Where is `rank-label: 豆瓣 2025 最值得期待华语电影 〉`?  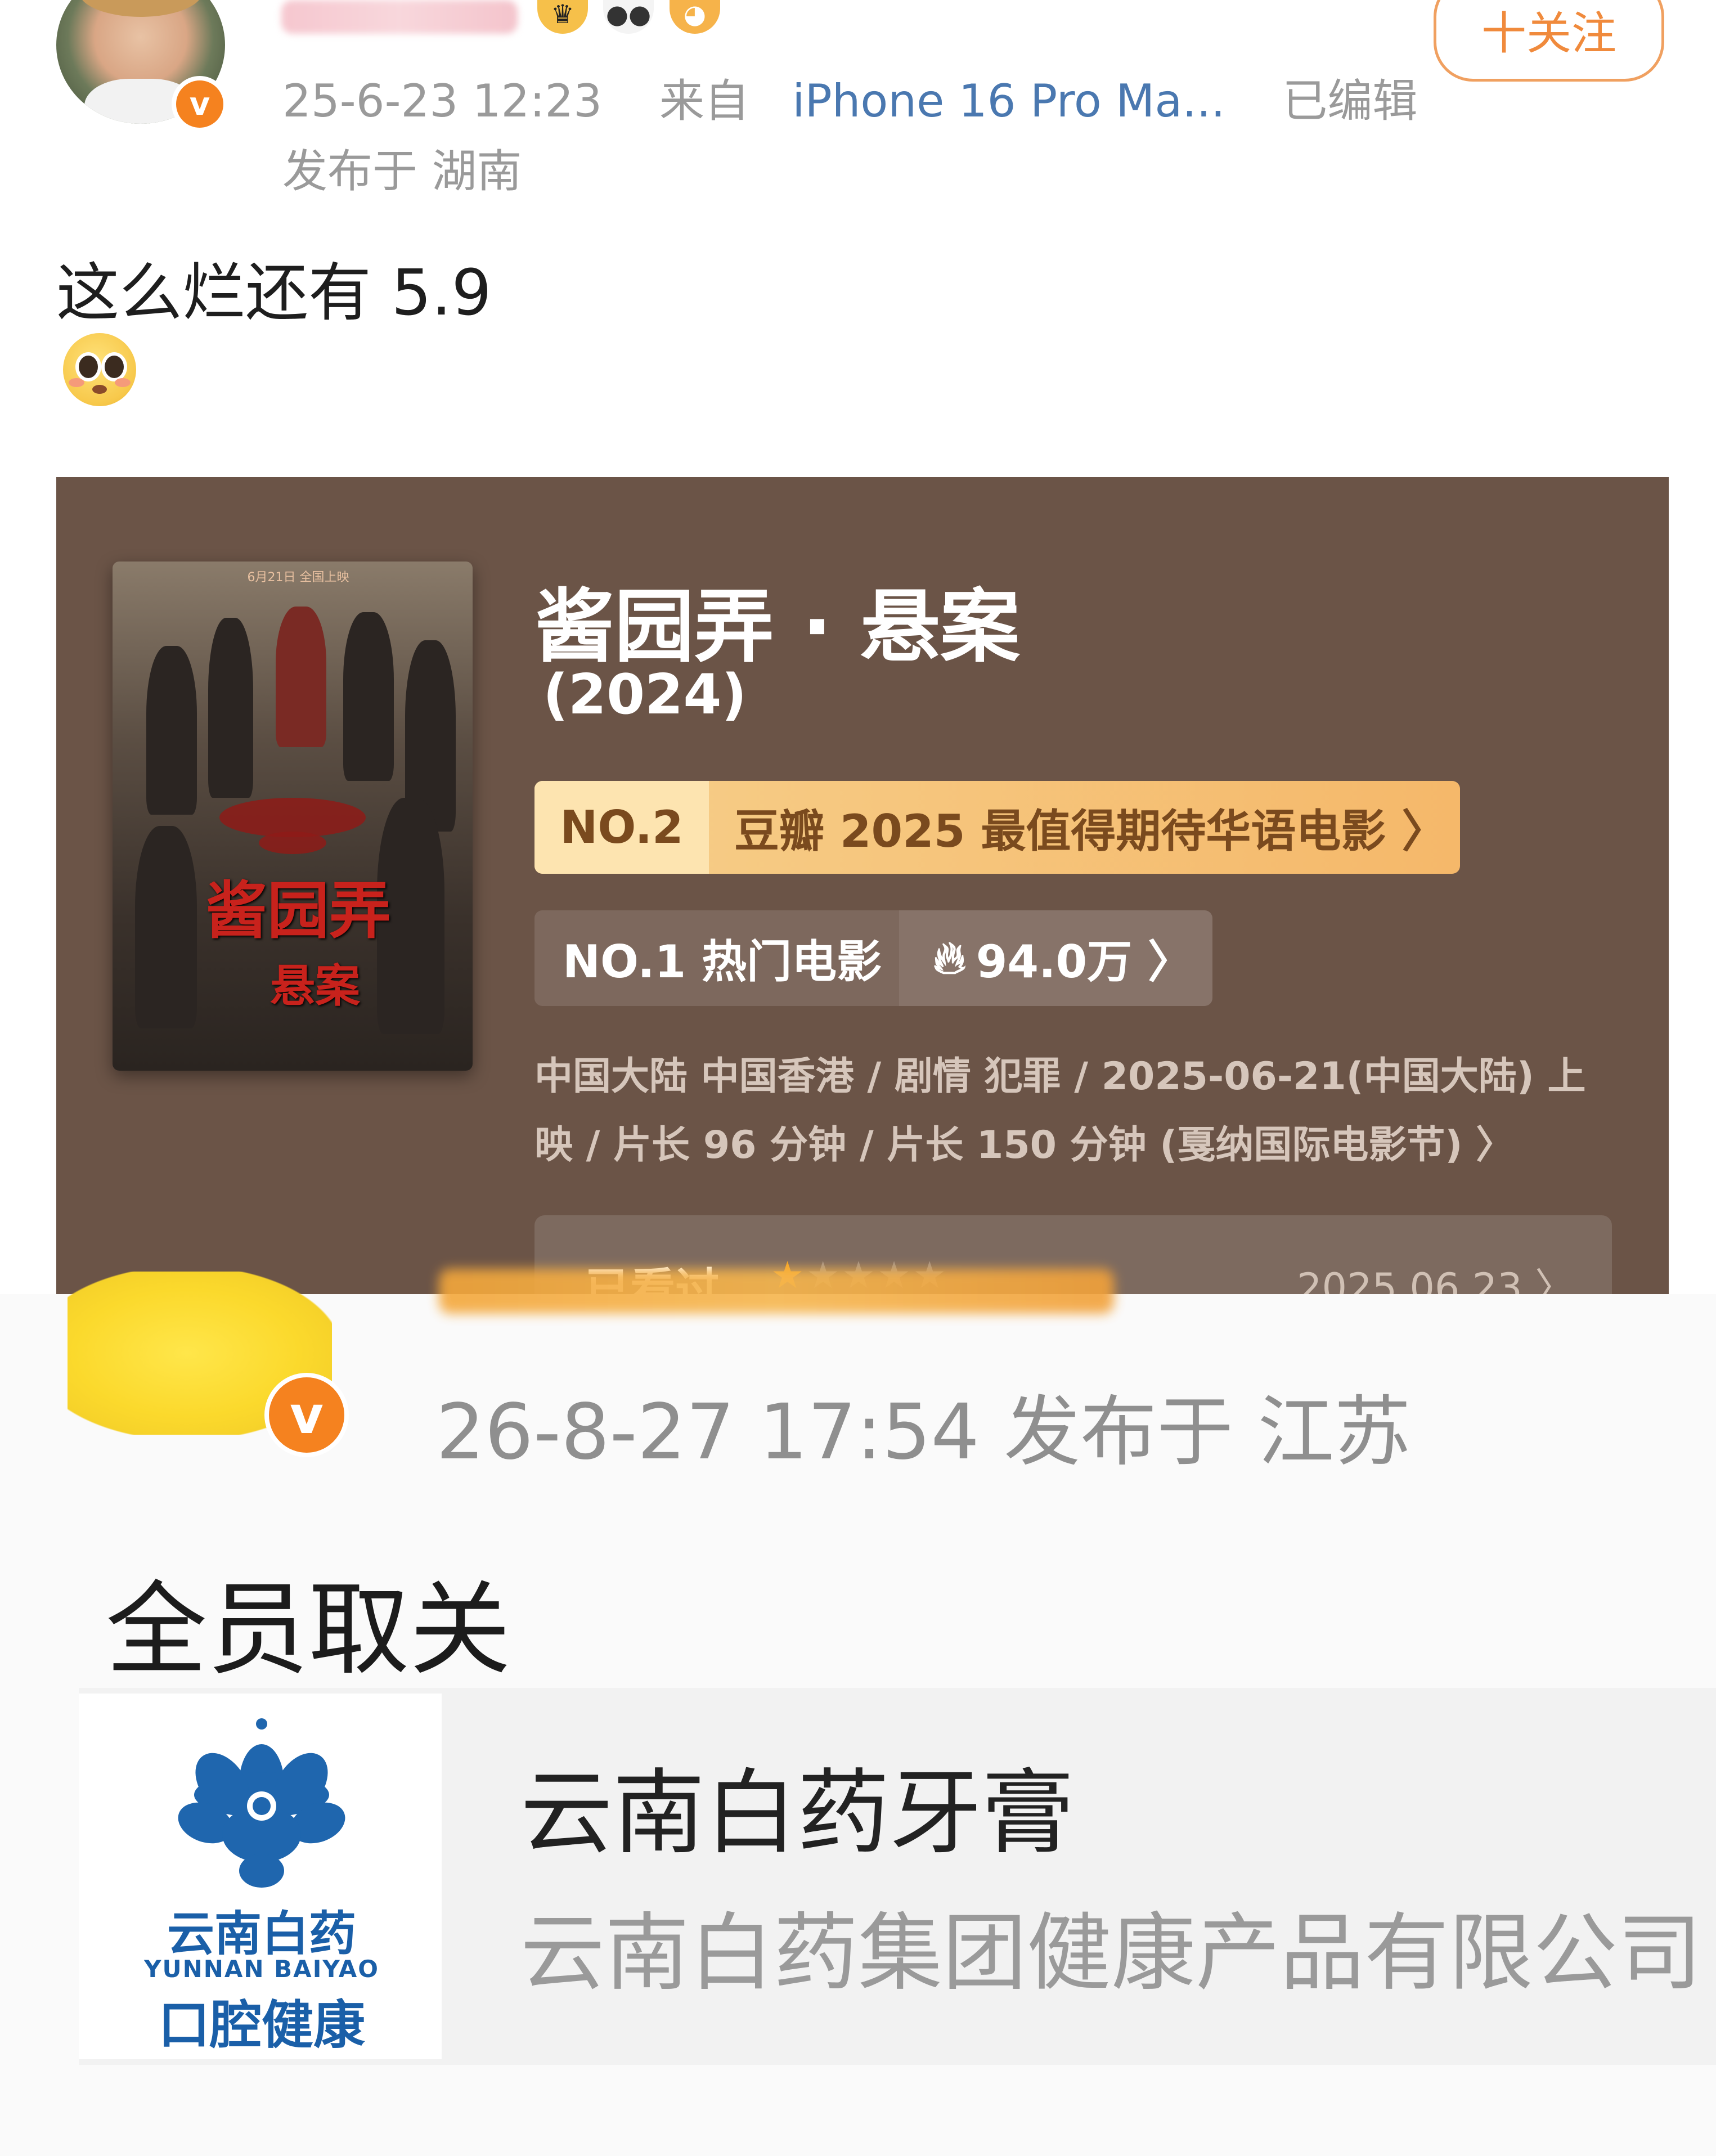 rank-label: 豆瓣 2025 最值得期待华语电影 〉 is located at coordinates (1090, 831).